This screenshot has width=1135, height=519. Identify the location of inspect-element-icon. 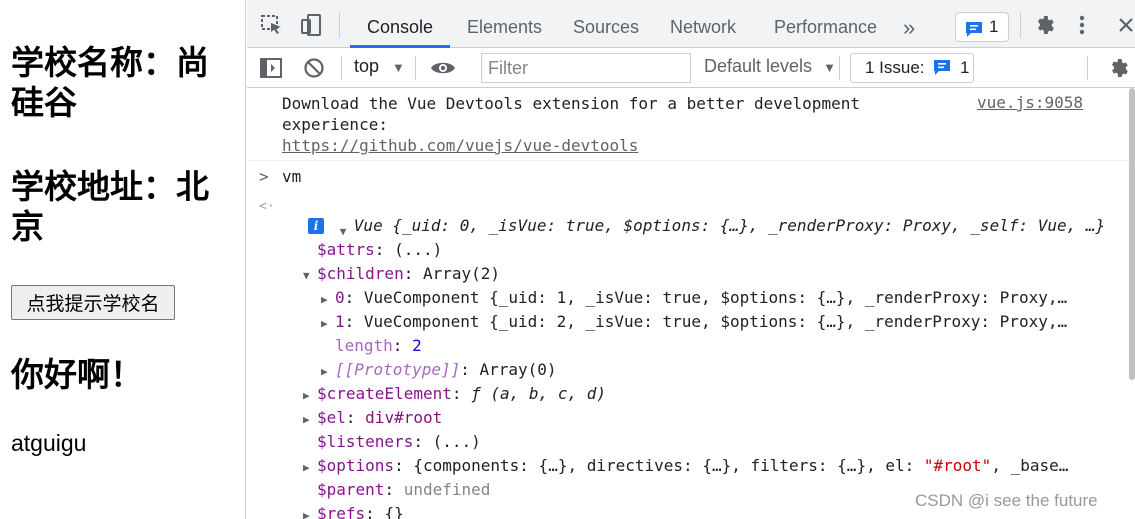
(272, 25).